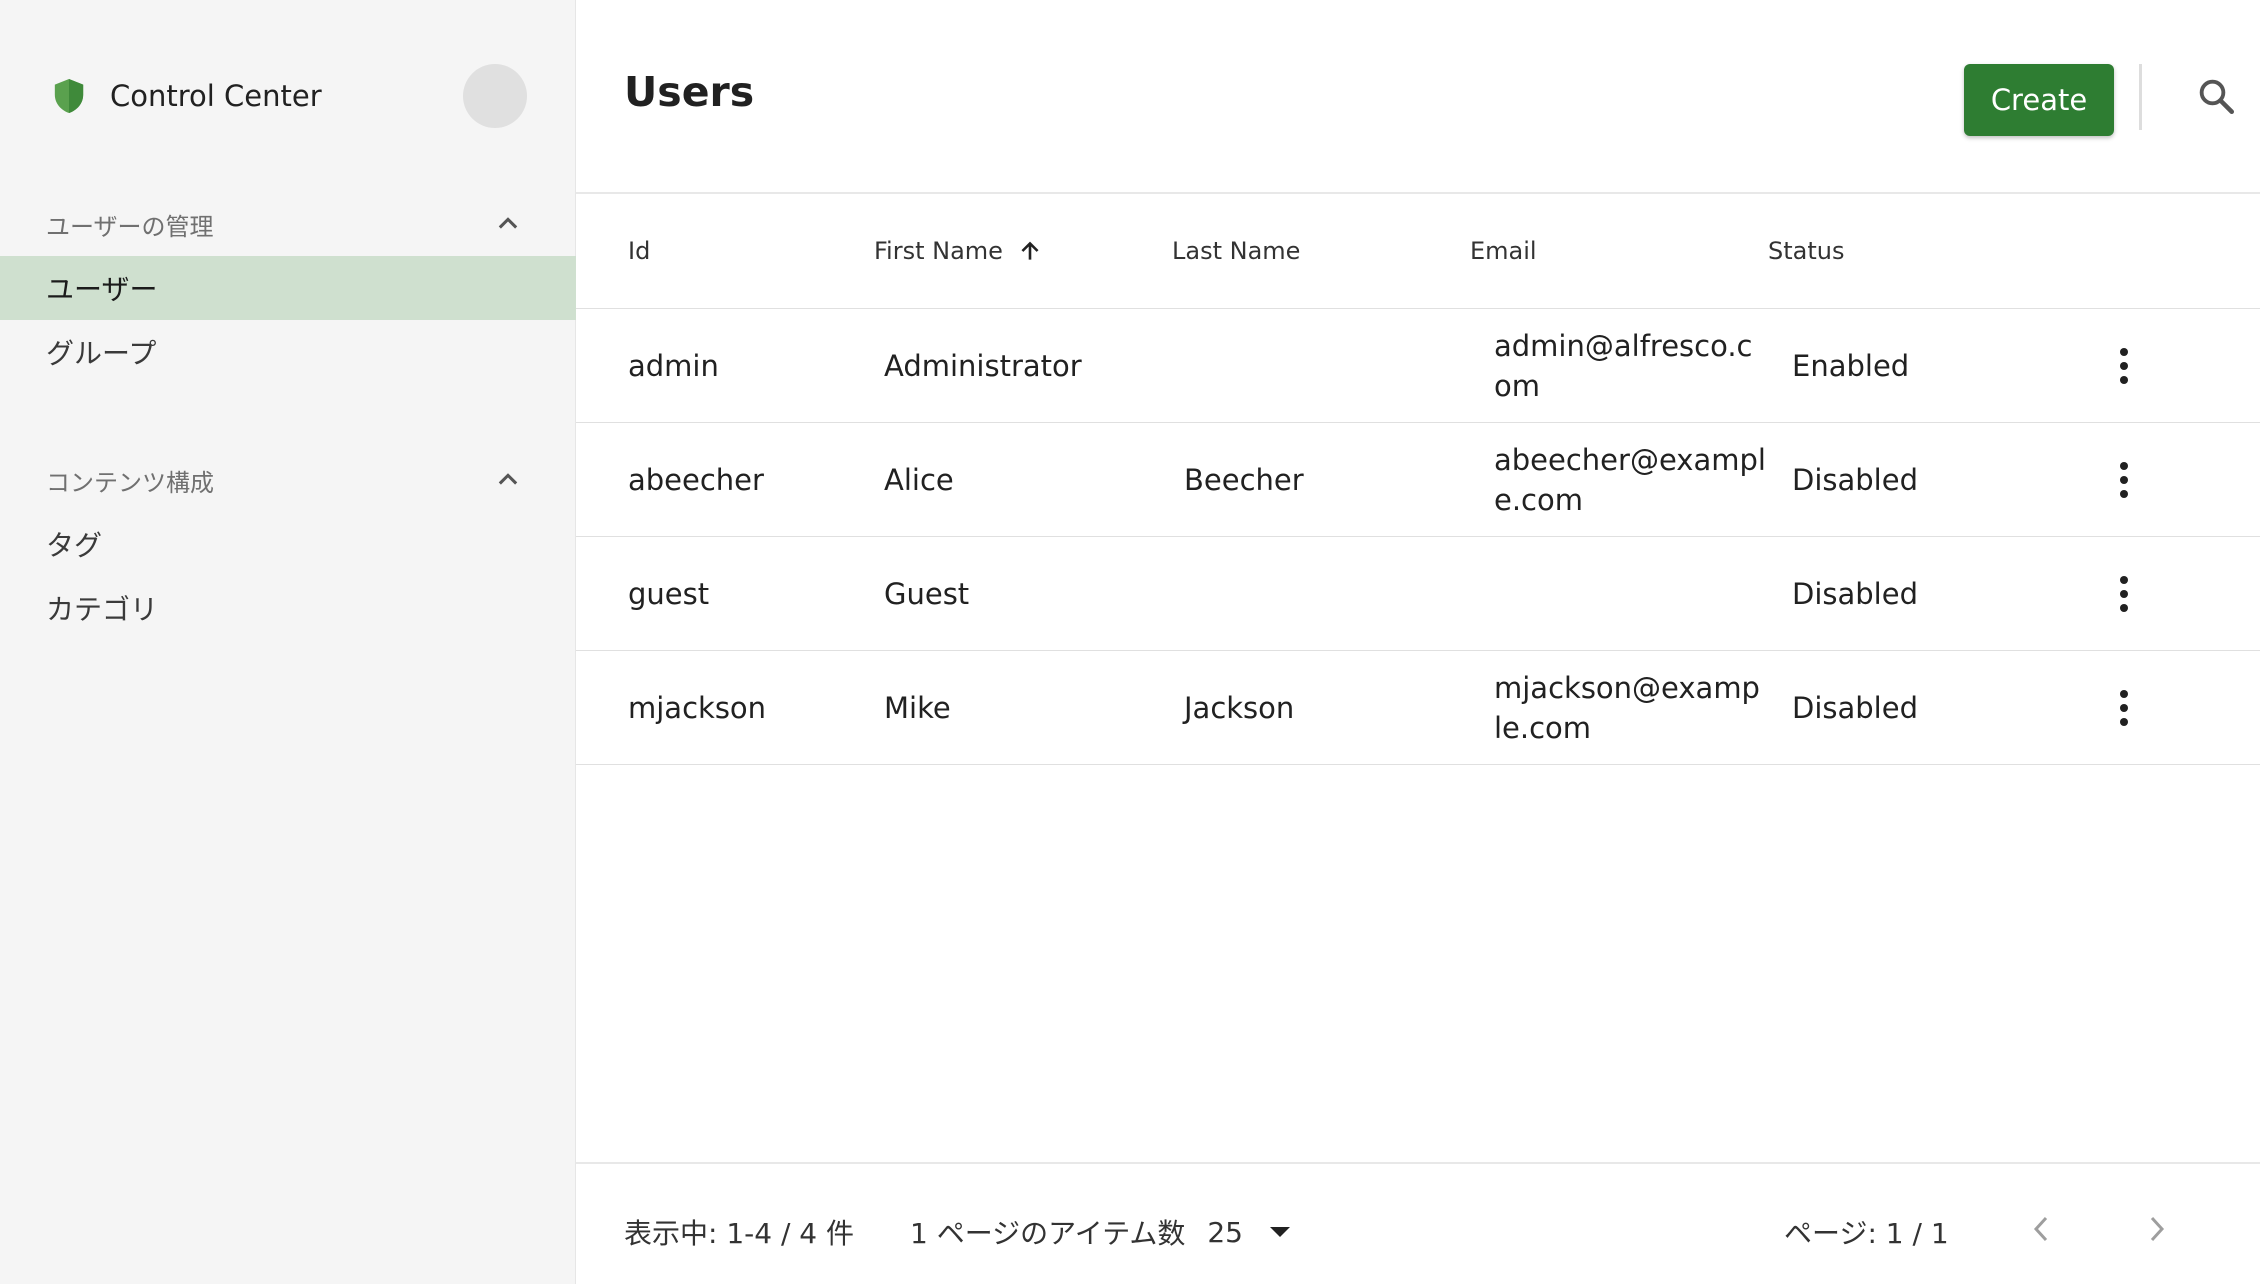  Describe the element at coordinates (927, 593) in the screenshot. I see `cell-first-name: Guest` at that location.